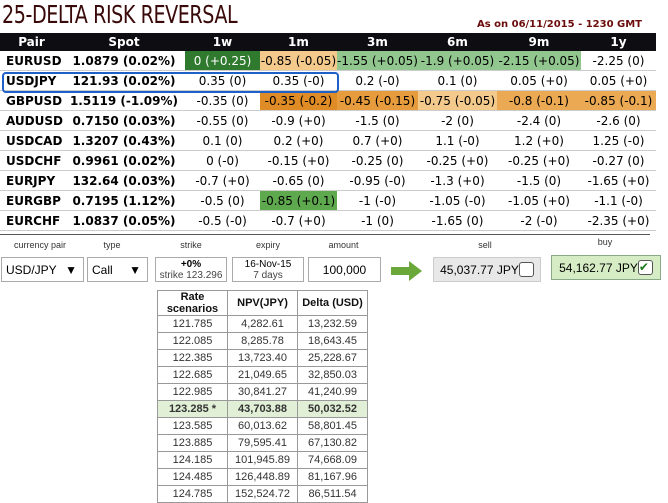  What do you see at coordinates (40, 245) in the screenshot?
I see `label-currency-pair: currency pair` at bounding box center [40, 245].